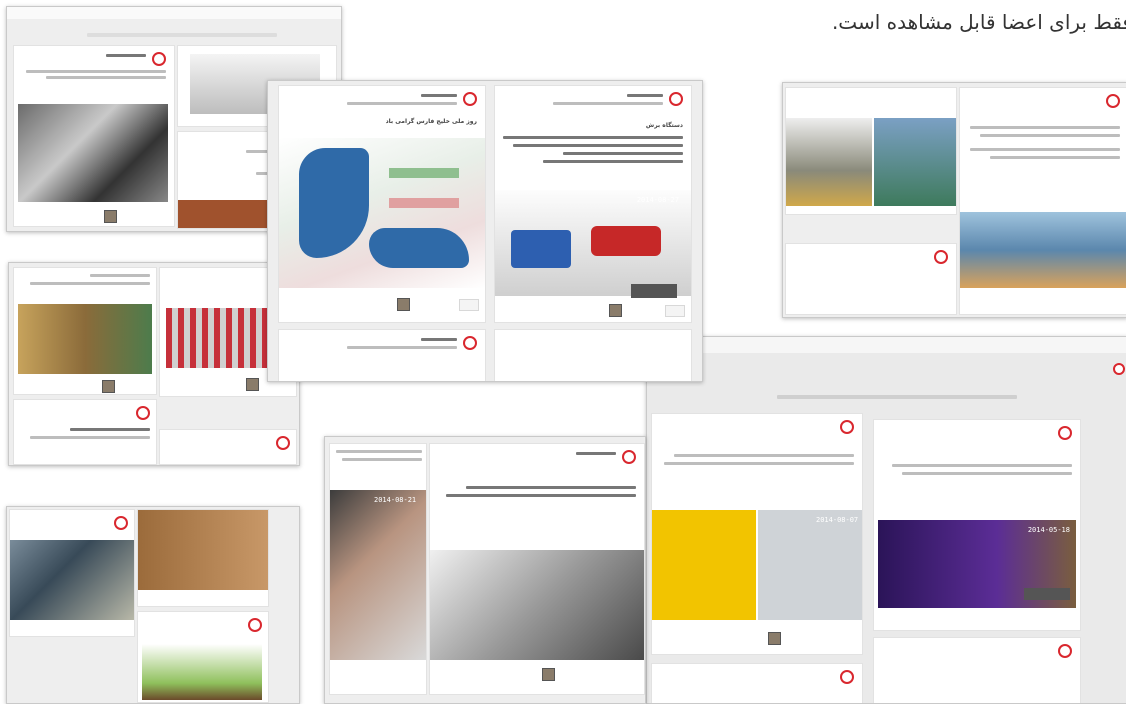 The height and width of the screenshot is (704, 1126). Describe the element at coordinates (431, 121) in the screenshot. I see `post-title: روز ملی خلیج فارس گرامی باد` at that location.